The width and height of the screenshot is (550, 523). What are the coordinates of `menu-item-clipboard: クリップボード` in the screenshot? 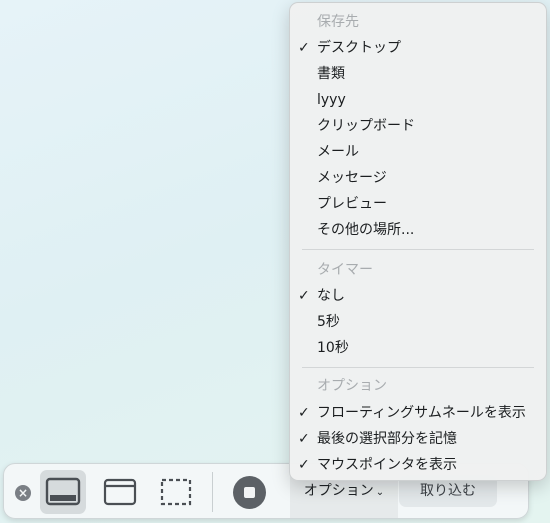 It's located at (366, 126).